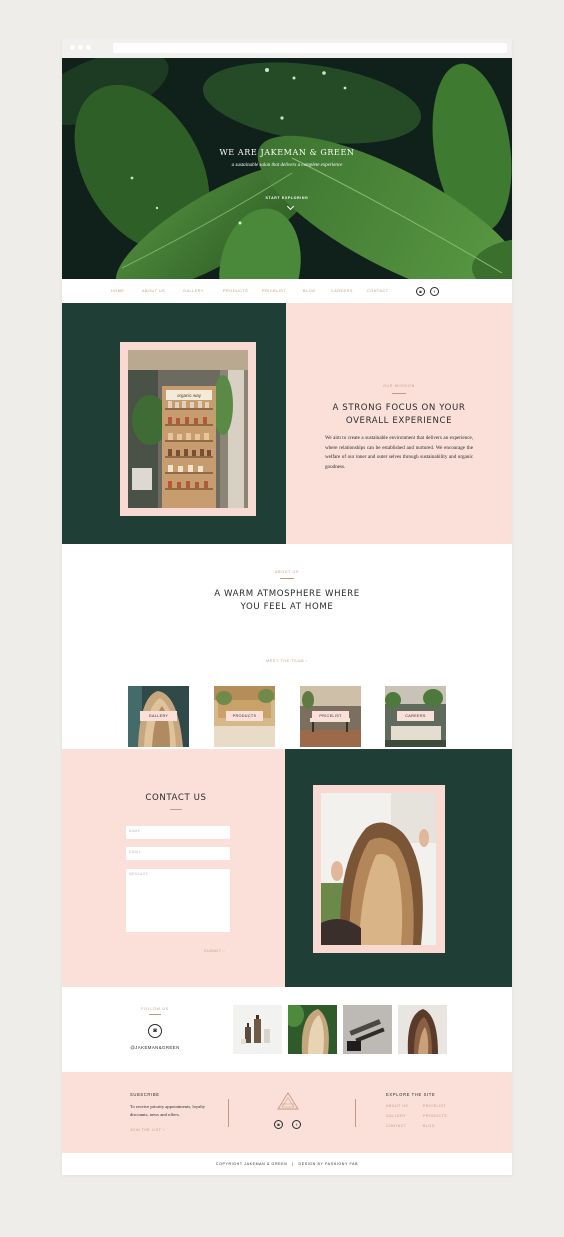 The image size is (564, 1237). I want to click on brunette-hair-photo, so click(422, 1029).